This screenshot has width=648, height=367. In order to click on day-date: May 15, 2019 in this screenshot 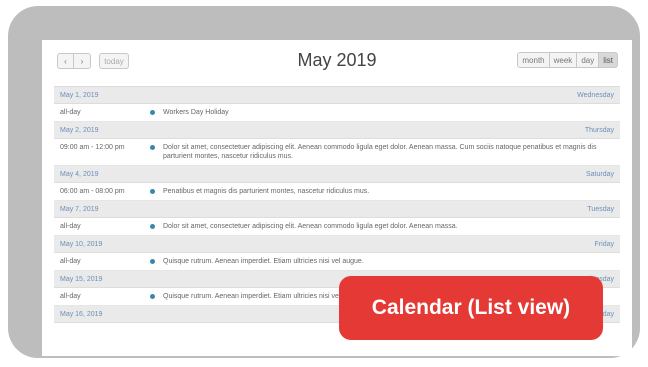, I will do `click(81, 279)`.